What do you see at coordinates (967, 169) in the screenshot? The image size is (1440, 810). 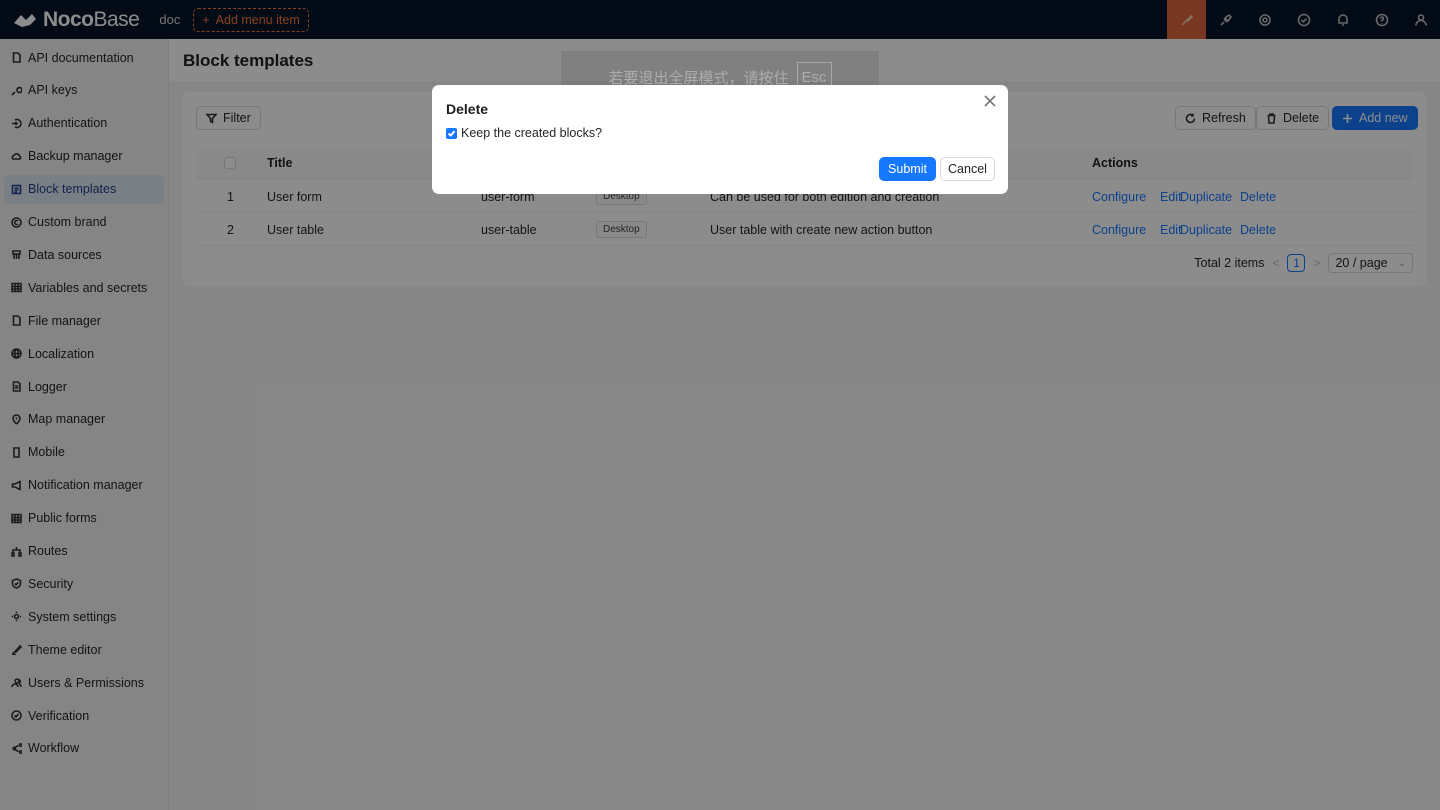 I see `cancel-button: Cancel` at bounding box center [967, 169].